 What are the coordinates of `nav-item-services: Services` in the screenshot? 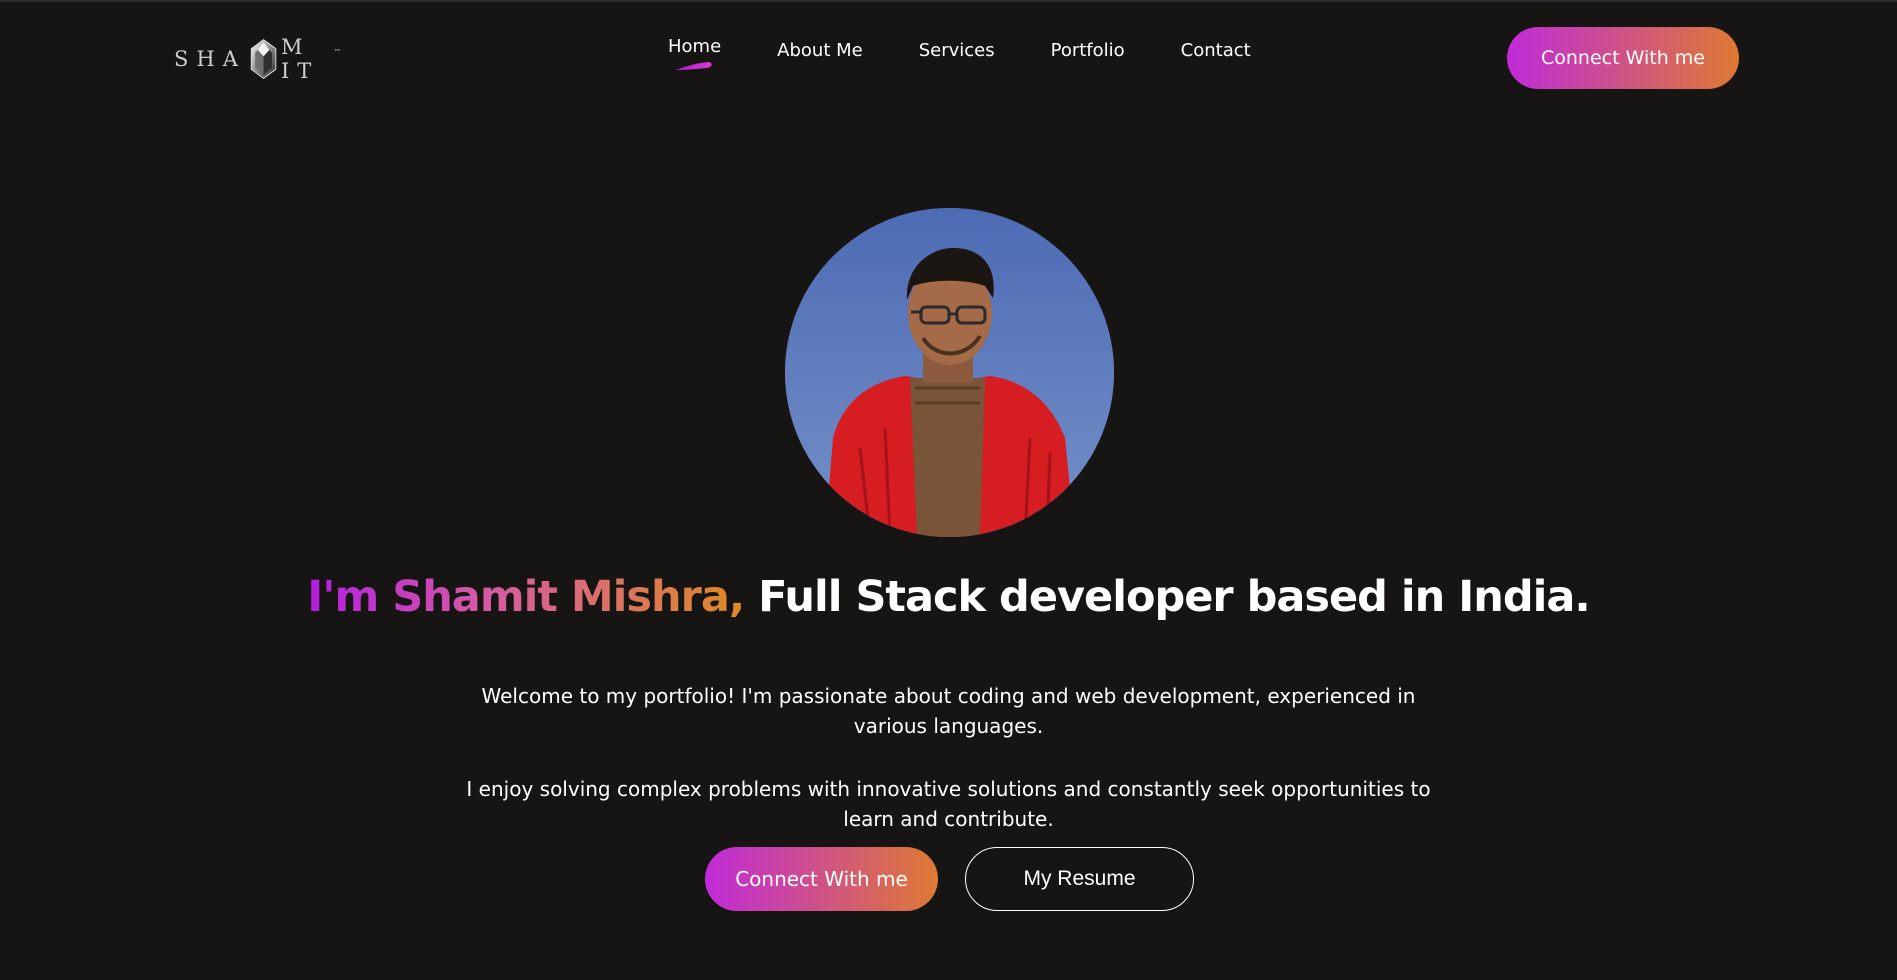 It's located at (957, 60).